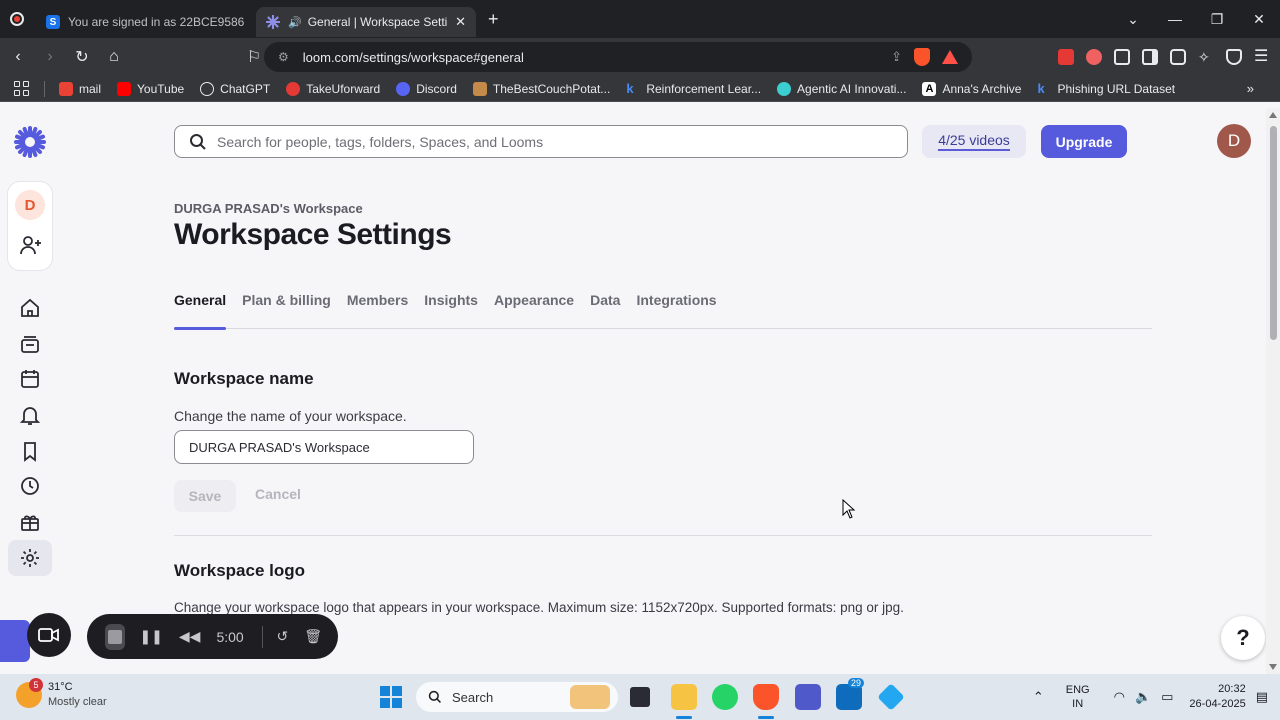 The image size is (1280, 720). Describe the element at coordinates (15, 641) in the screenshot. I see `recorder-side-tab` at that location.